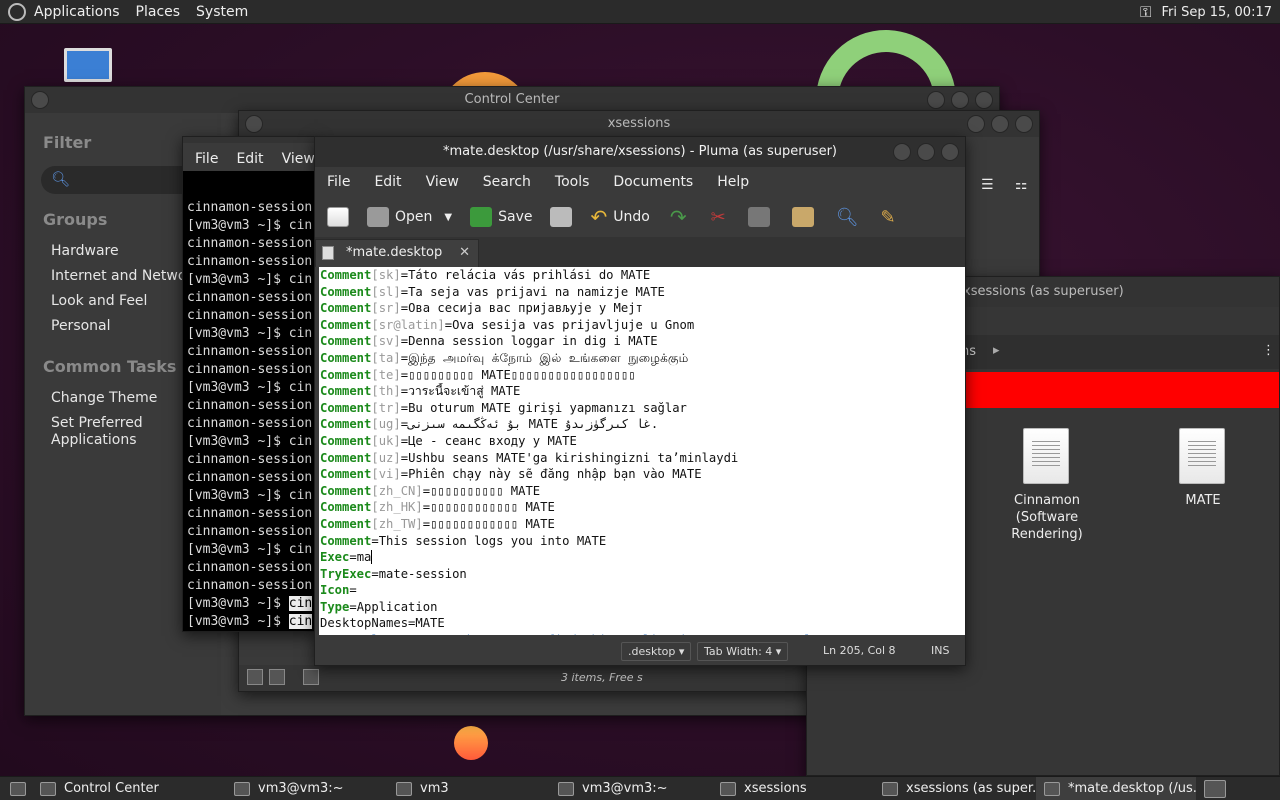  I want to click on menu-search: Search, so click(507, 182).